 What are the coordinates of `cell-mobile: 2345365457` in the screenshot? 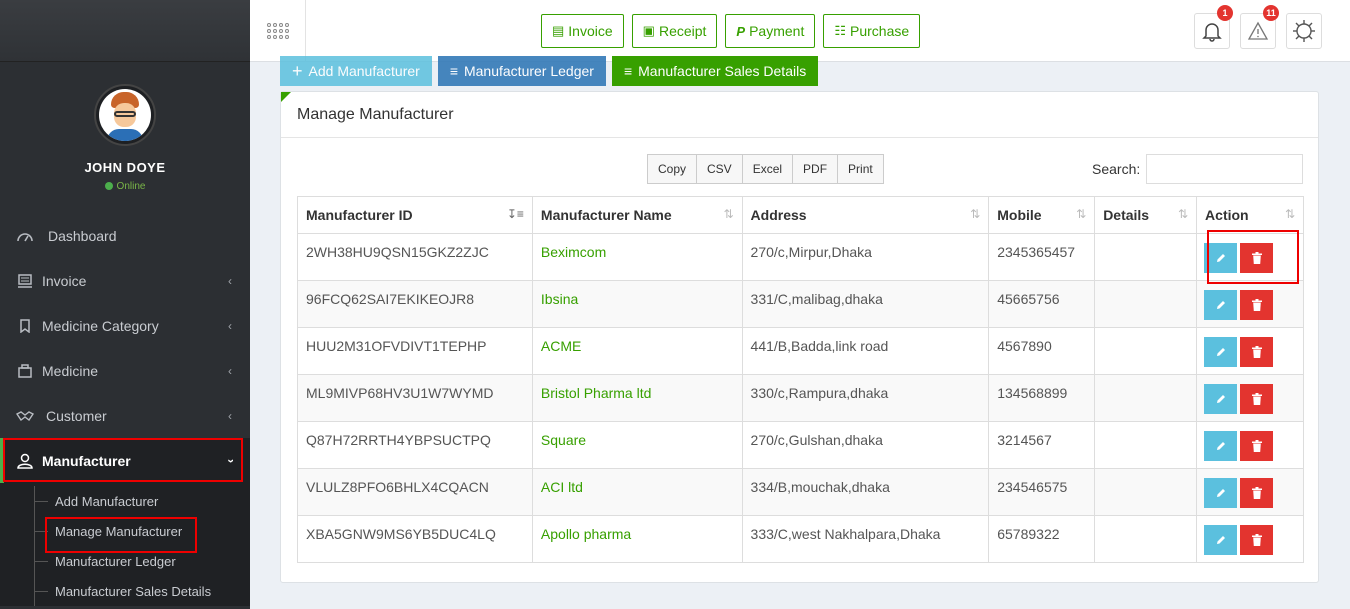 It's located at (1042, 257).